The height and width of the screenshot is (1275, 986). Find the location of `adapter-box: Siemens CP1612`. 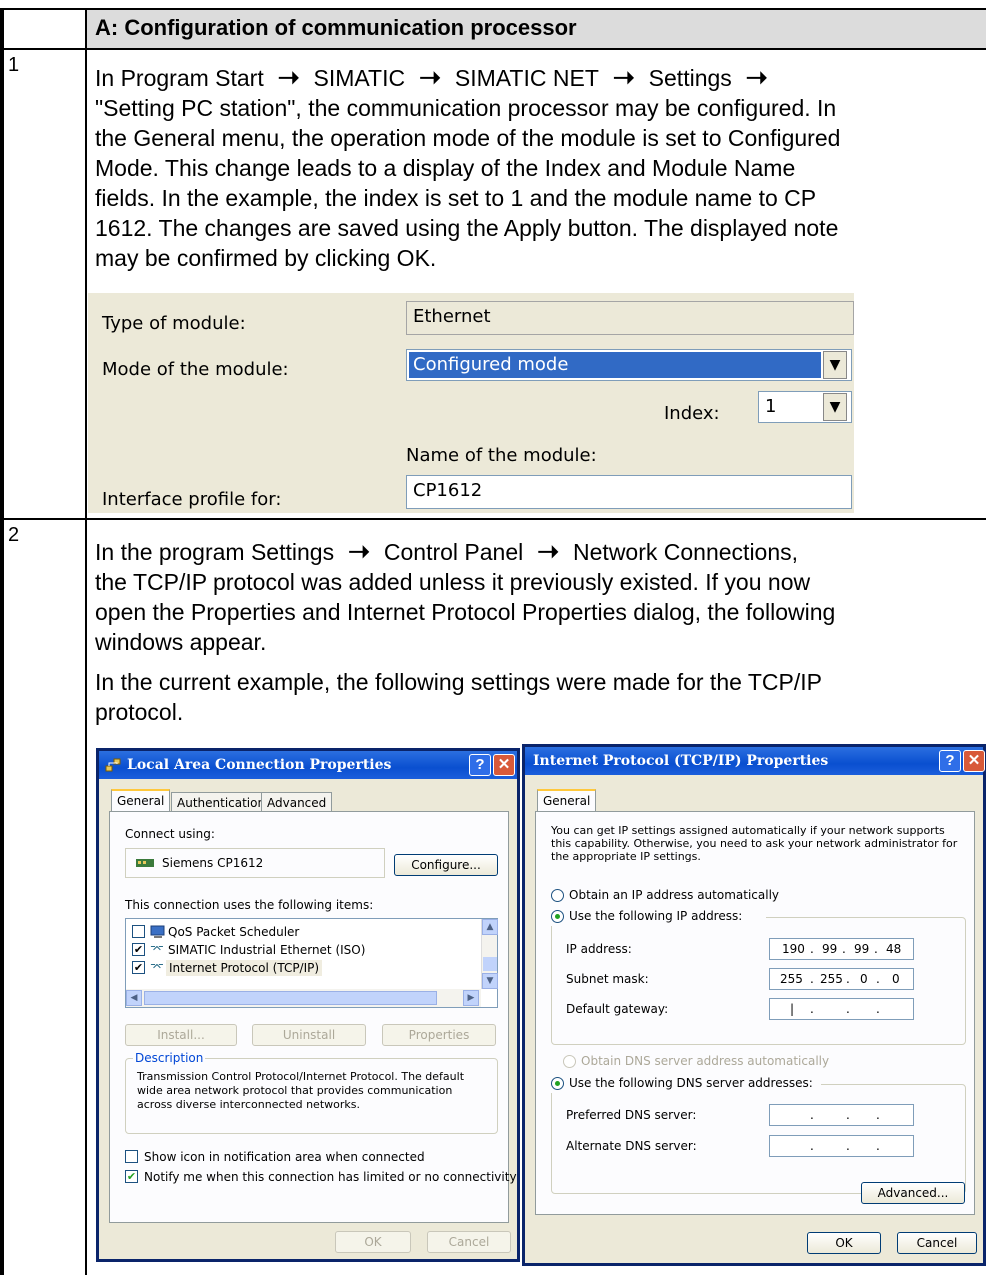

adapter-box: Siemens CP1612 is located at coordinates (255, 863).